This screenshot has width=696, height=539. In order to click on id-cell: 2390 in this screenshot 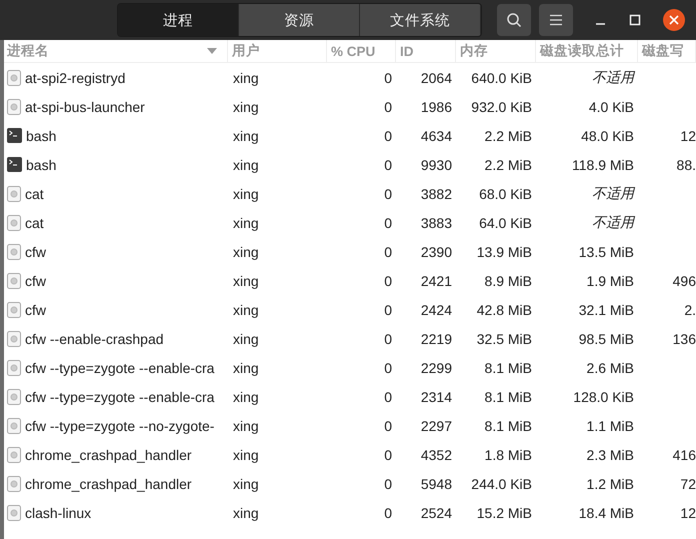, I will do `click(436, 252)`.